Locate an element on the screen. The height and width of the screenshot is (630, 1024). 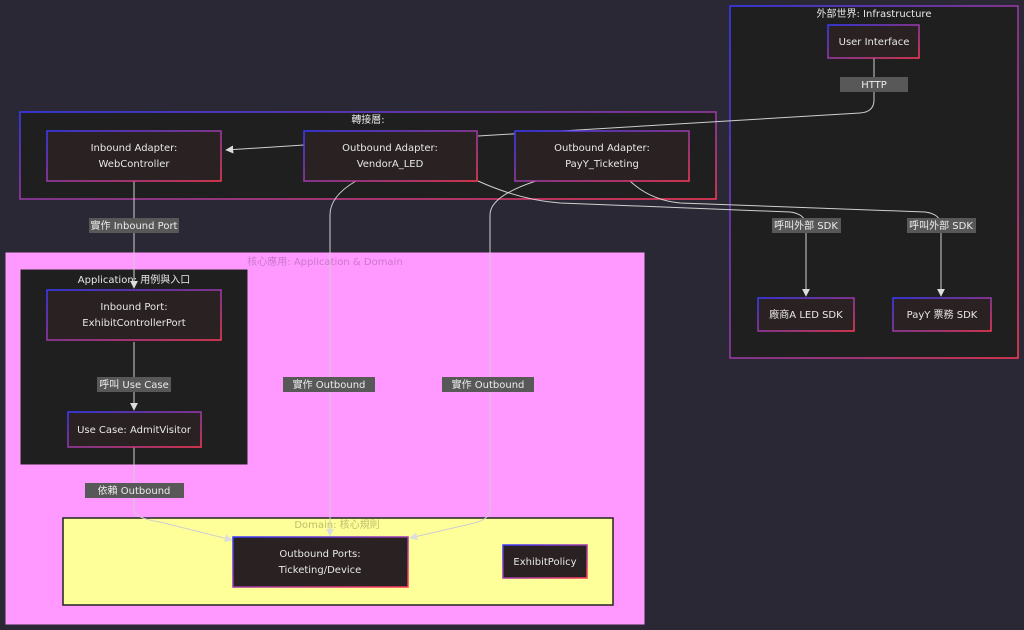
edge-label-http: HTTP is located at coordinates (874, 84).